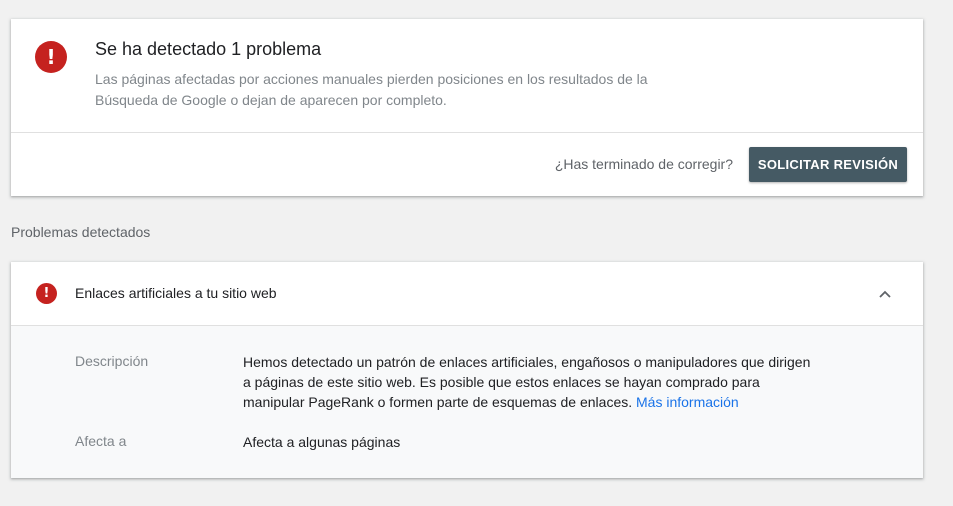  What do you see at coordinates (467, 293) in the screenshot?
I see `issue-header: ! Enlaces artificiales a tu sitio web` at bounding box center [467, 293].